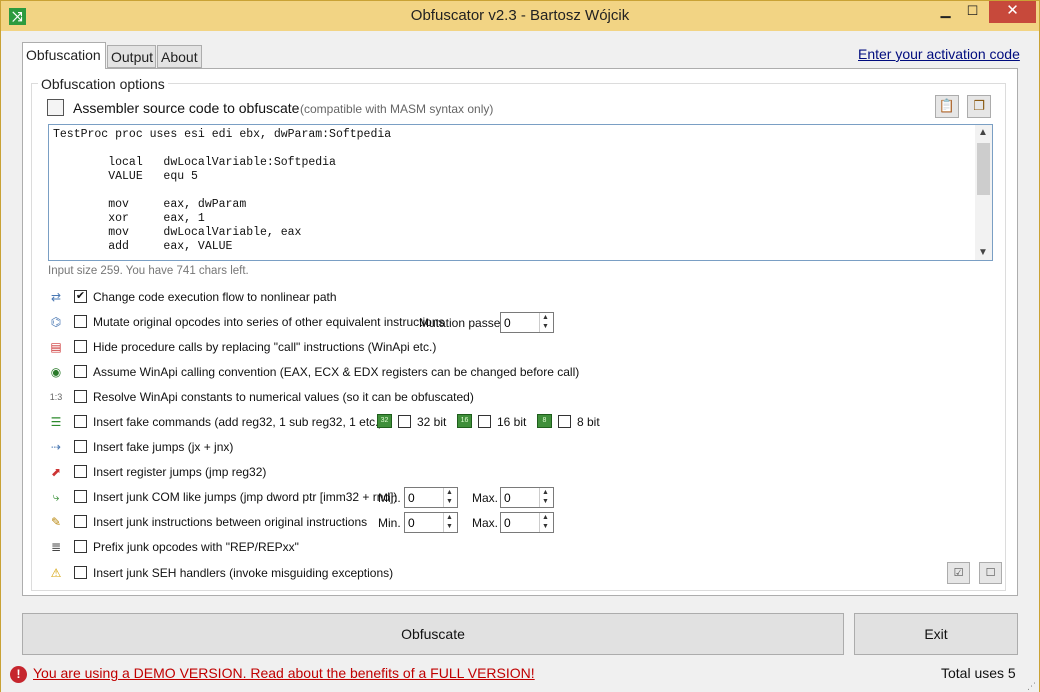  I want to click on exit-button: Exit, so click(936, 634).